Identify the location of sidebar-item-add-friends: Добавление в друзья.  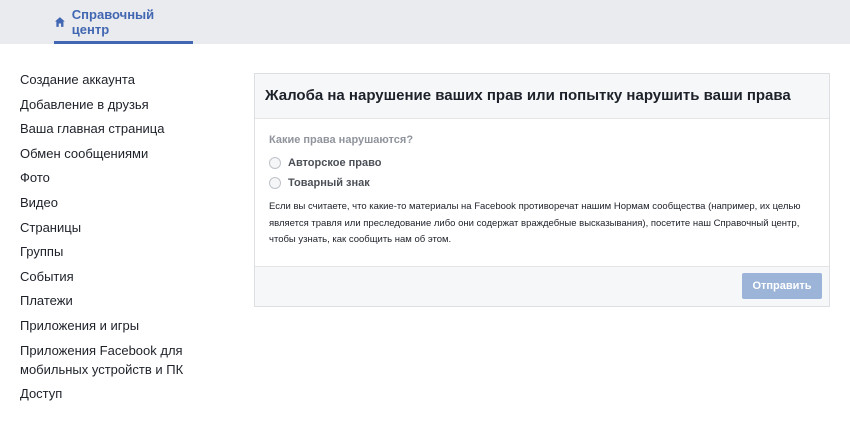
(120, 104).